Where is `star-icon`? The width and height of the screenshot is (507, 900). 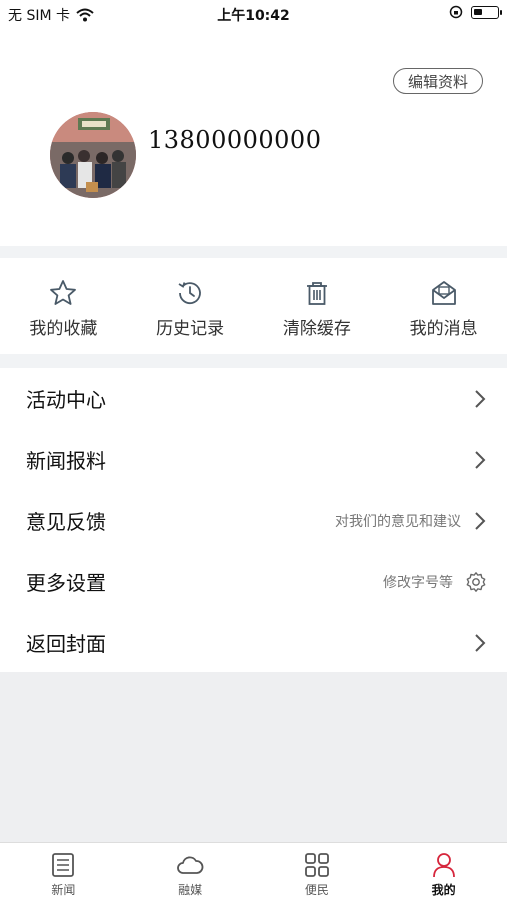 star-icon is located at coordinates (63, 292).